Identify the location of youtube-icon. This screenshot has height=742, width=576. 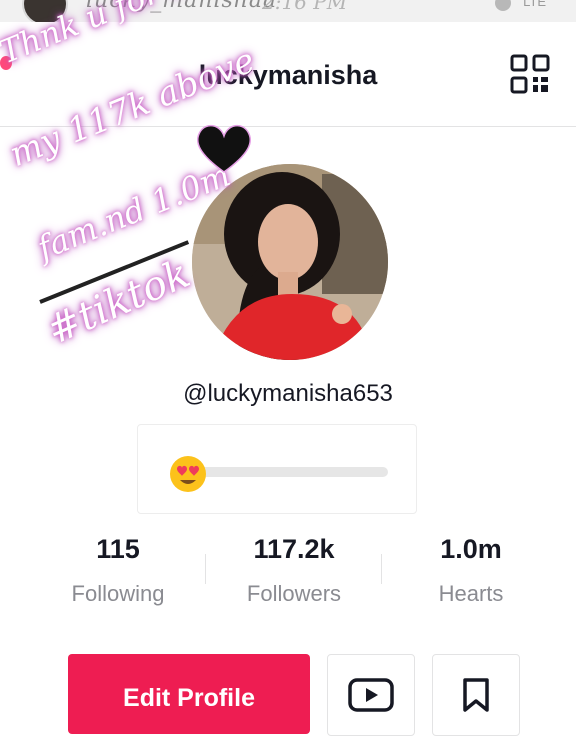
(371, 695).